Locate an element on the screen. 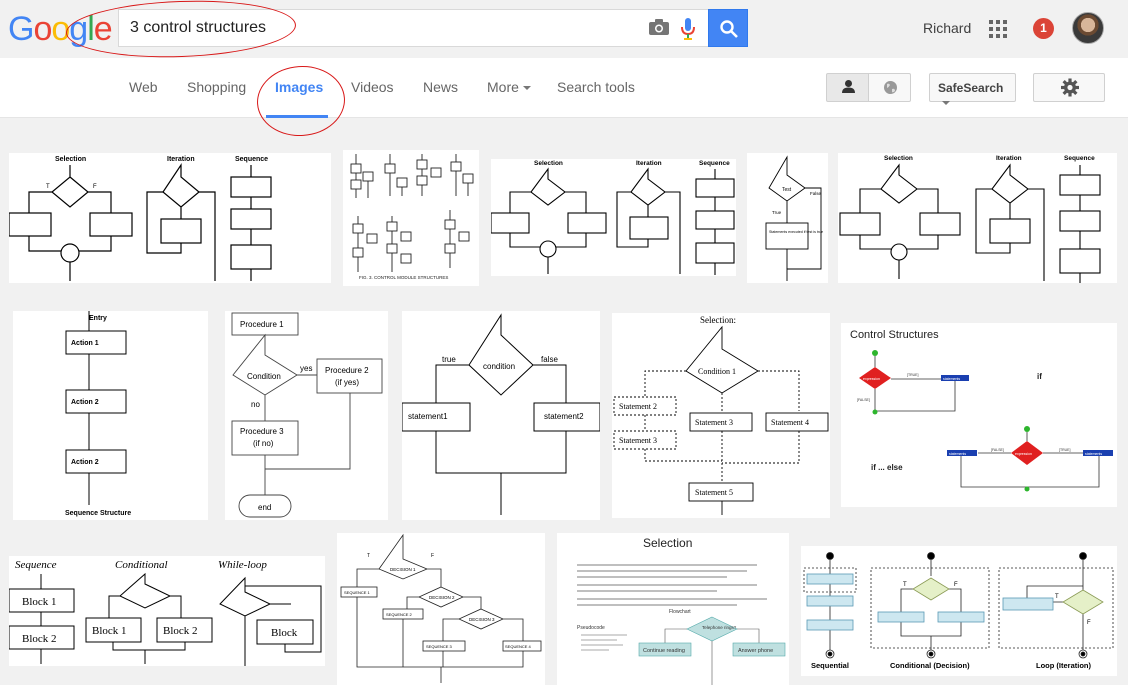 The width and height of the screenshot is (1128, 685). svg-text: false is located at coordinates (549, 359).